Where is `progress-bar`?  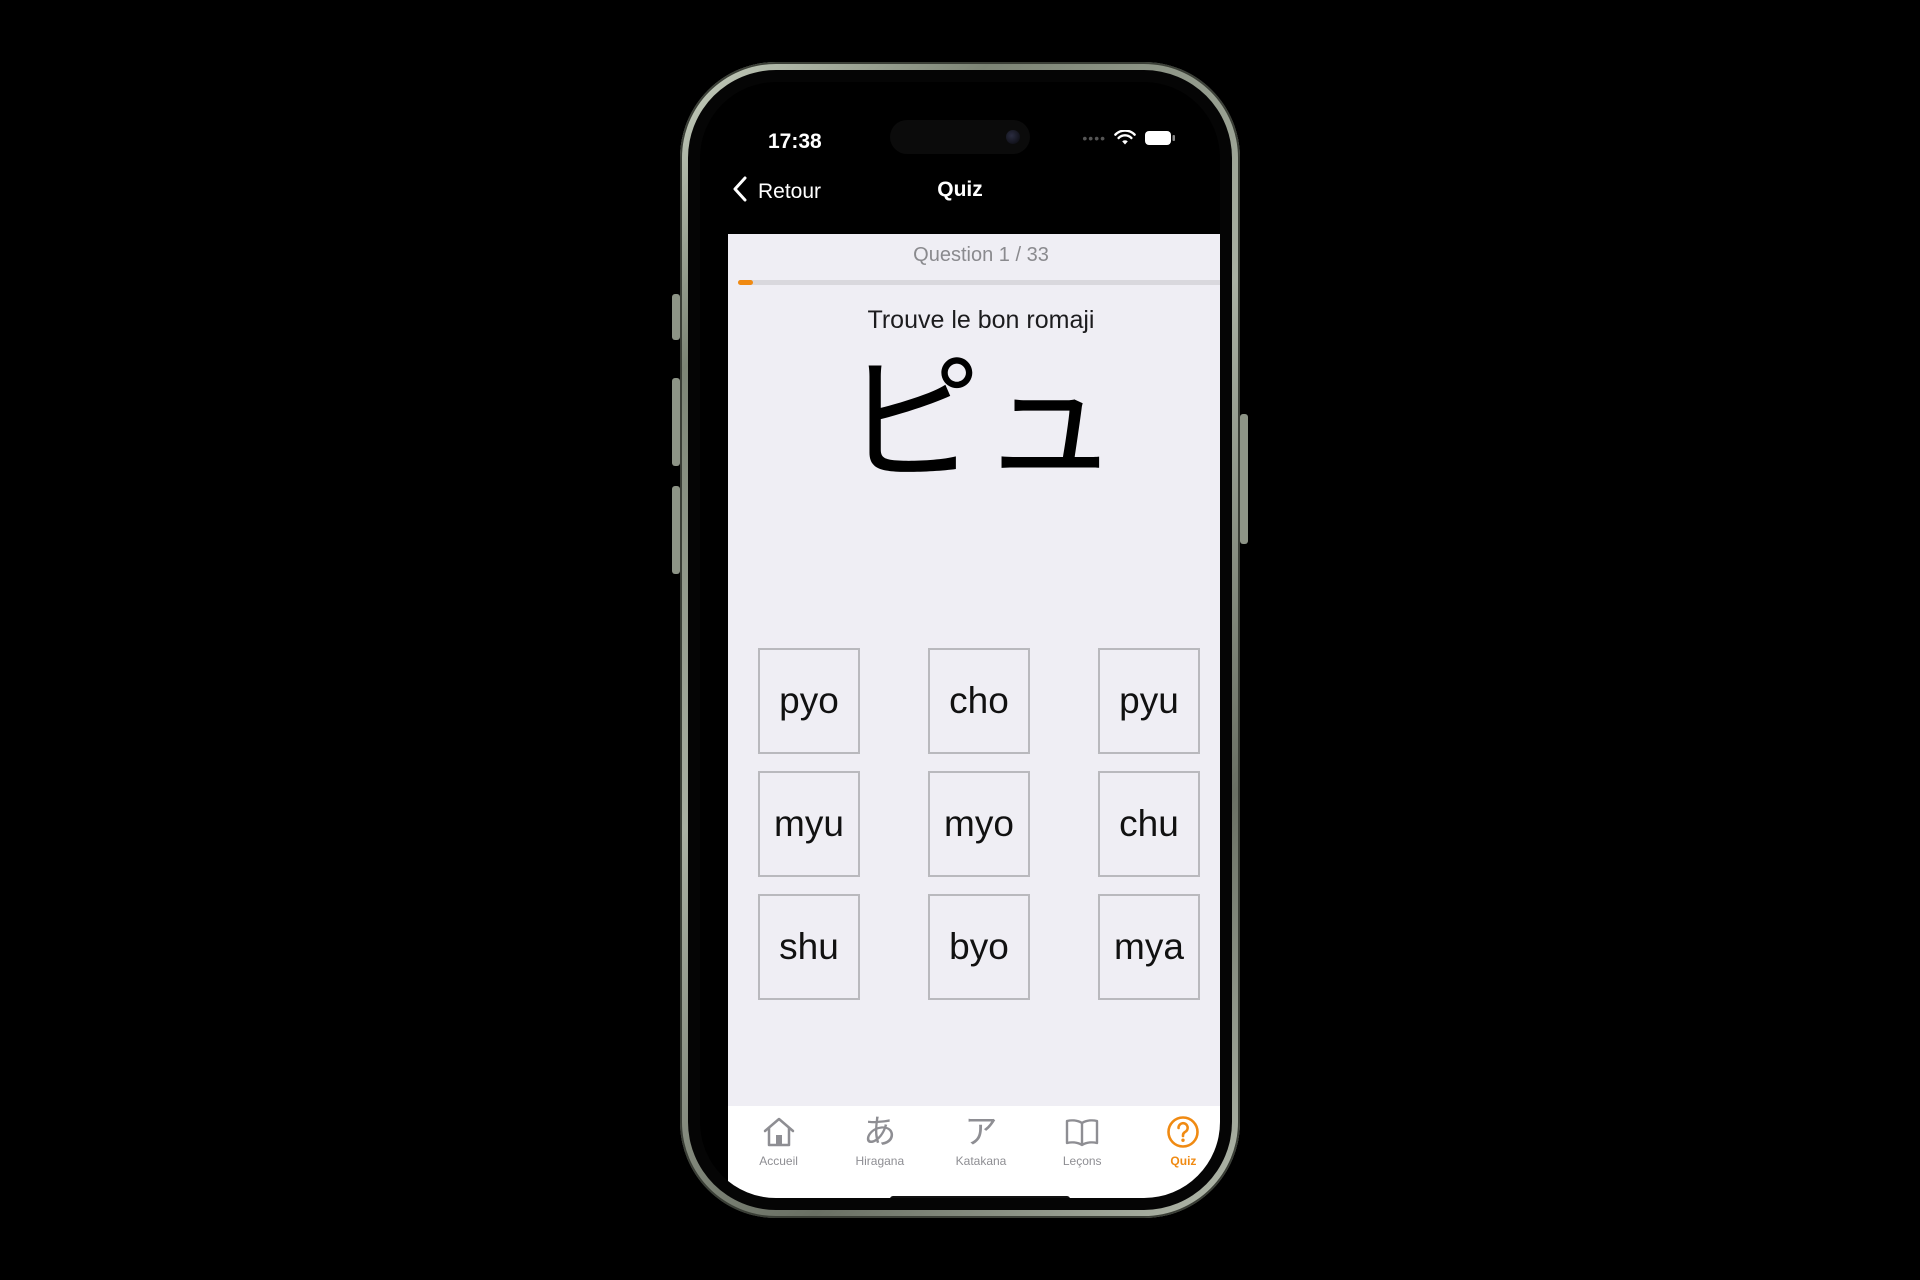 progress-bar is located at coordinates (979, 282).